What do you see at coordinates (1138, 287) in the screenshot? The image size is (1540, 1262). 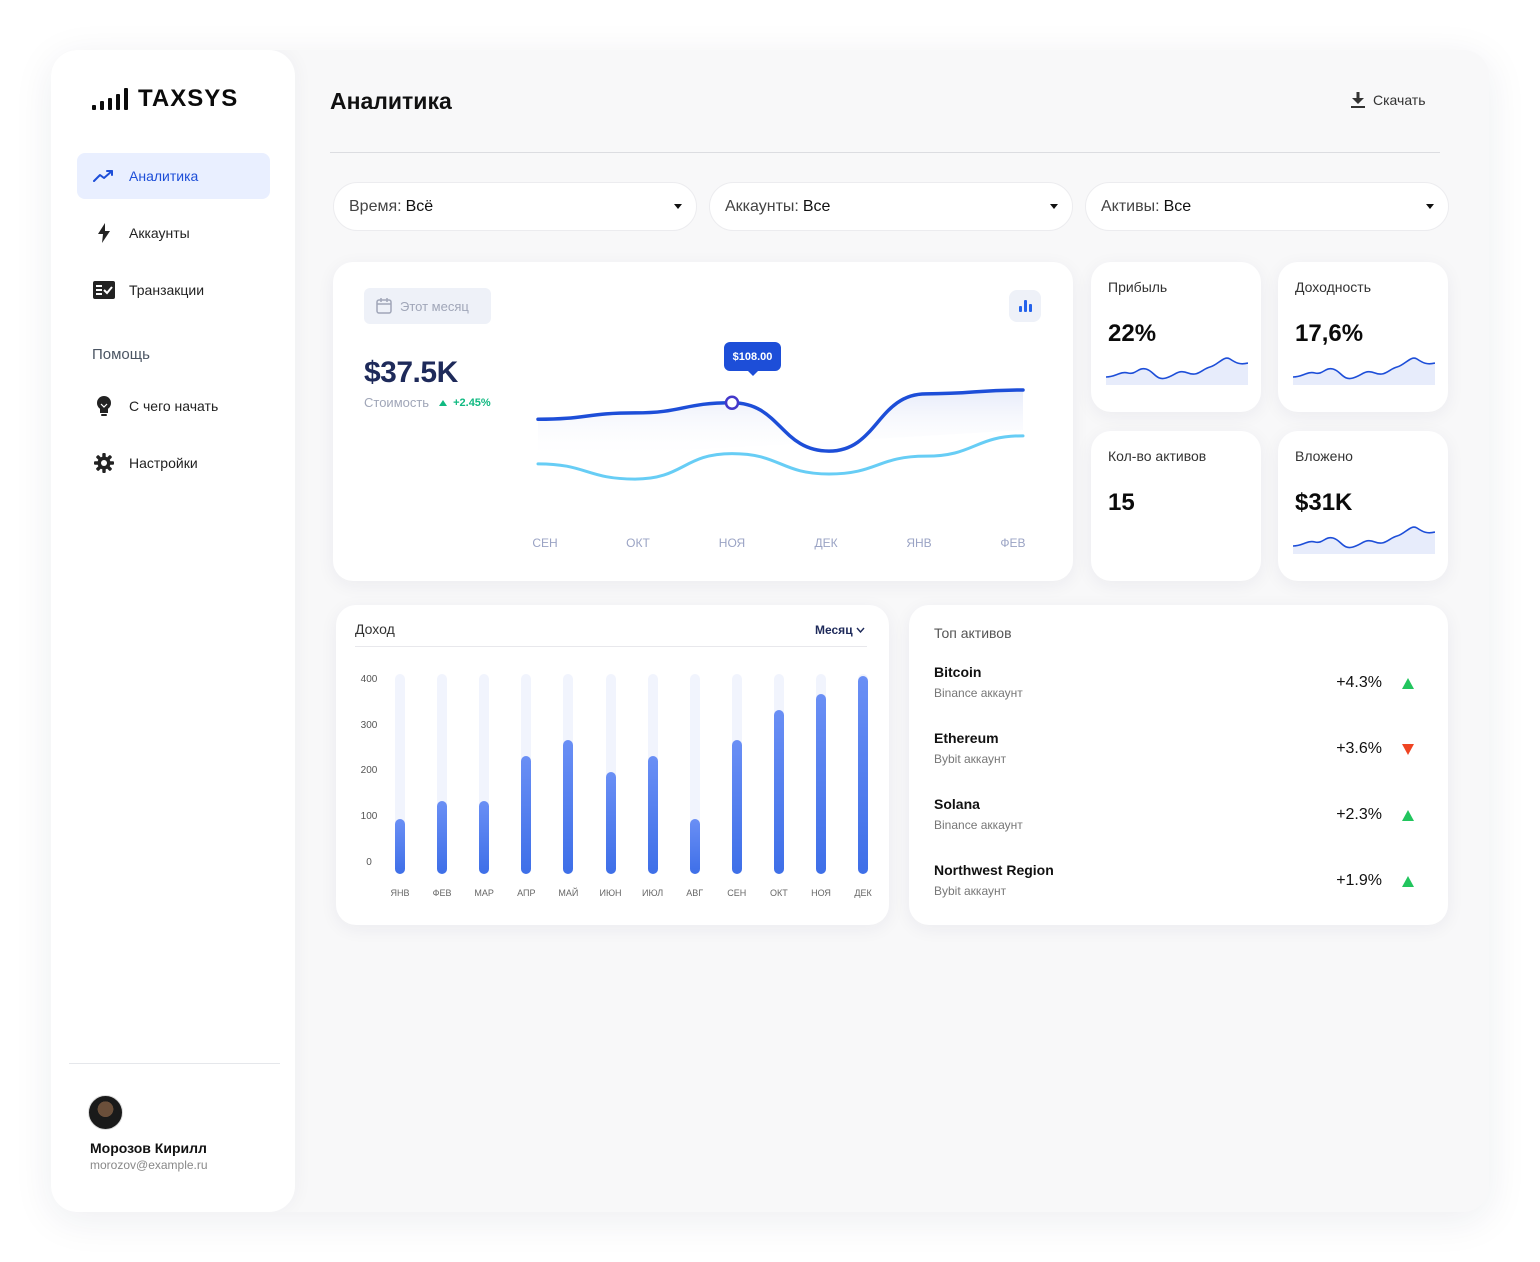 I see `stat-label: Прибыль` at bounding box center [1138, 287].